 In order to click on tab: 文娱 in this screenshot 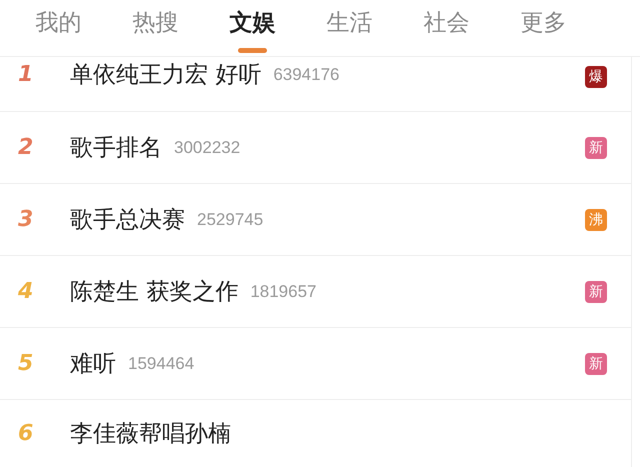, I will do `click(252, 28)`.